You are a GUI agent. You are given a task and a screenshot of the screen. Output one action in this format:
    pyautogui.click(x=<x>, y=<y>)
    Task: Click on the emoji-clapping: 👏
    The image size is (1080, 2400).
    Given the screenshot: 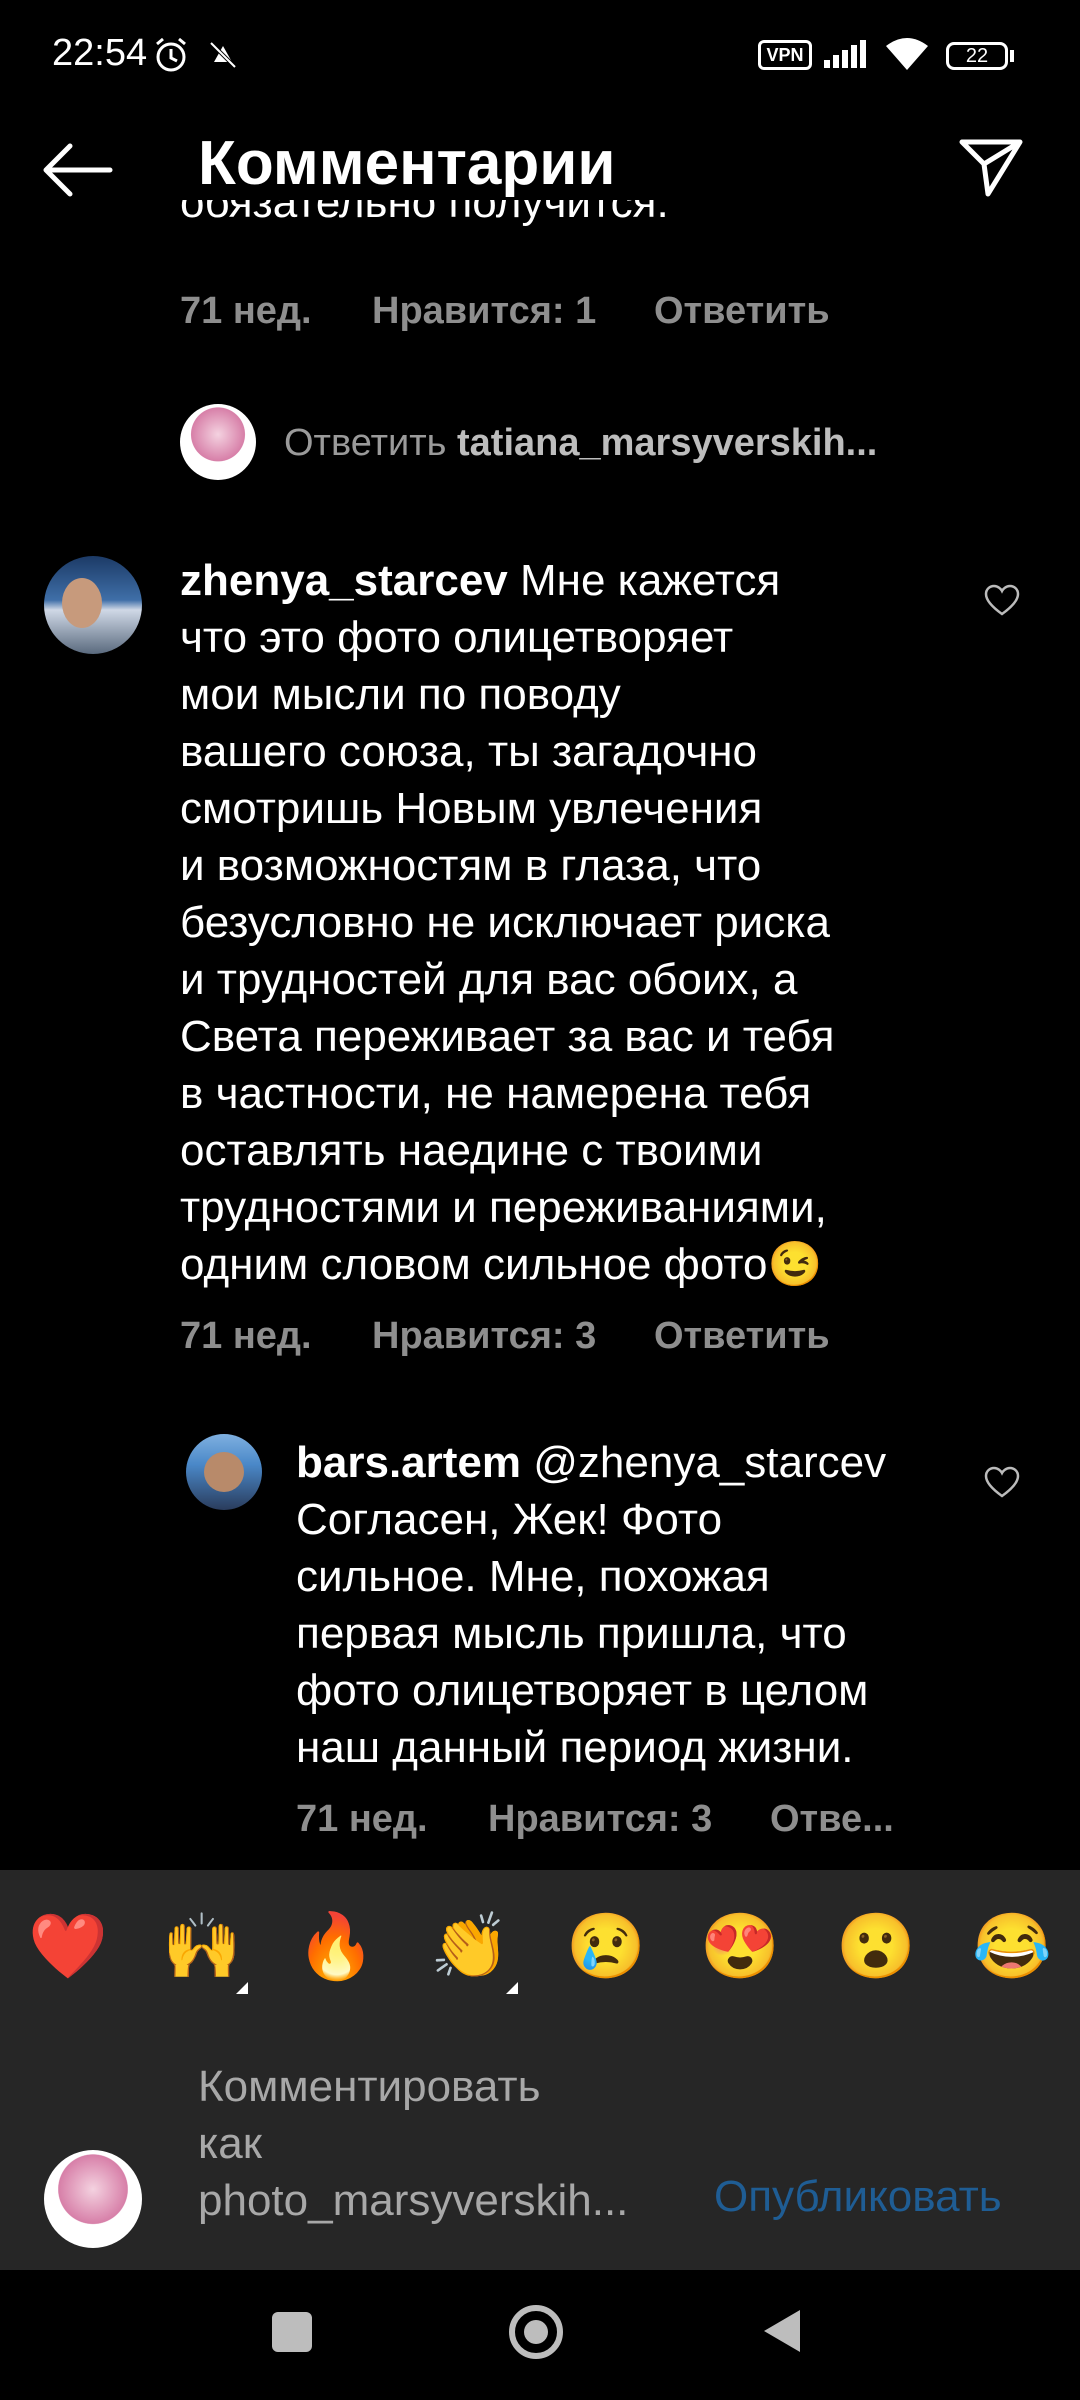 What is the action you would take?
    pyautogui.click(x=470, y=1946)
    